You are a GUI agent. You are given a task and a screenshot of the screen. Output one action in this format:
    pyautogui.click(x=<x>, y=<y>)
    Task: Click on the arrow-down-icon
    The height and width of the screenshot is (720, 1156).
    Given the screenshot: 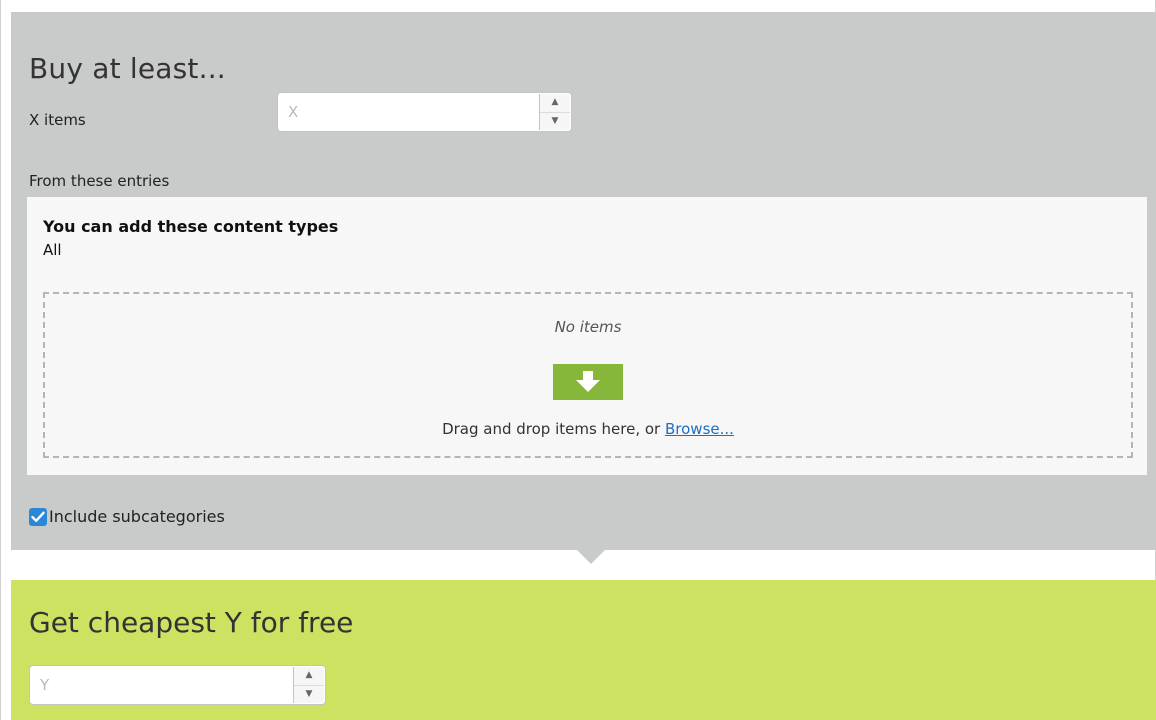 What is the action you would take?
    pyautogui.click(x=588, y=382)
    